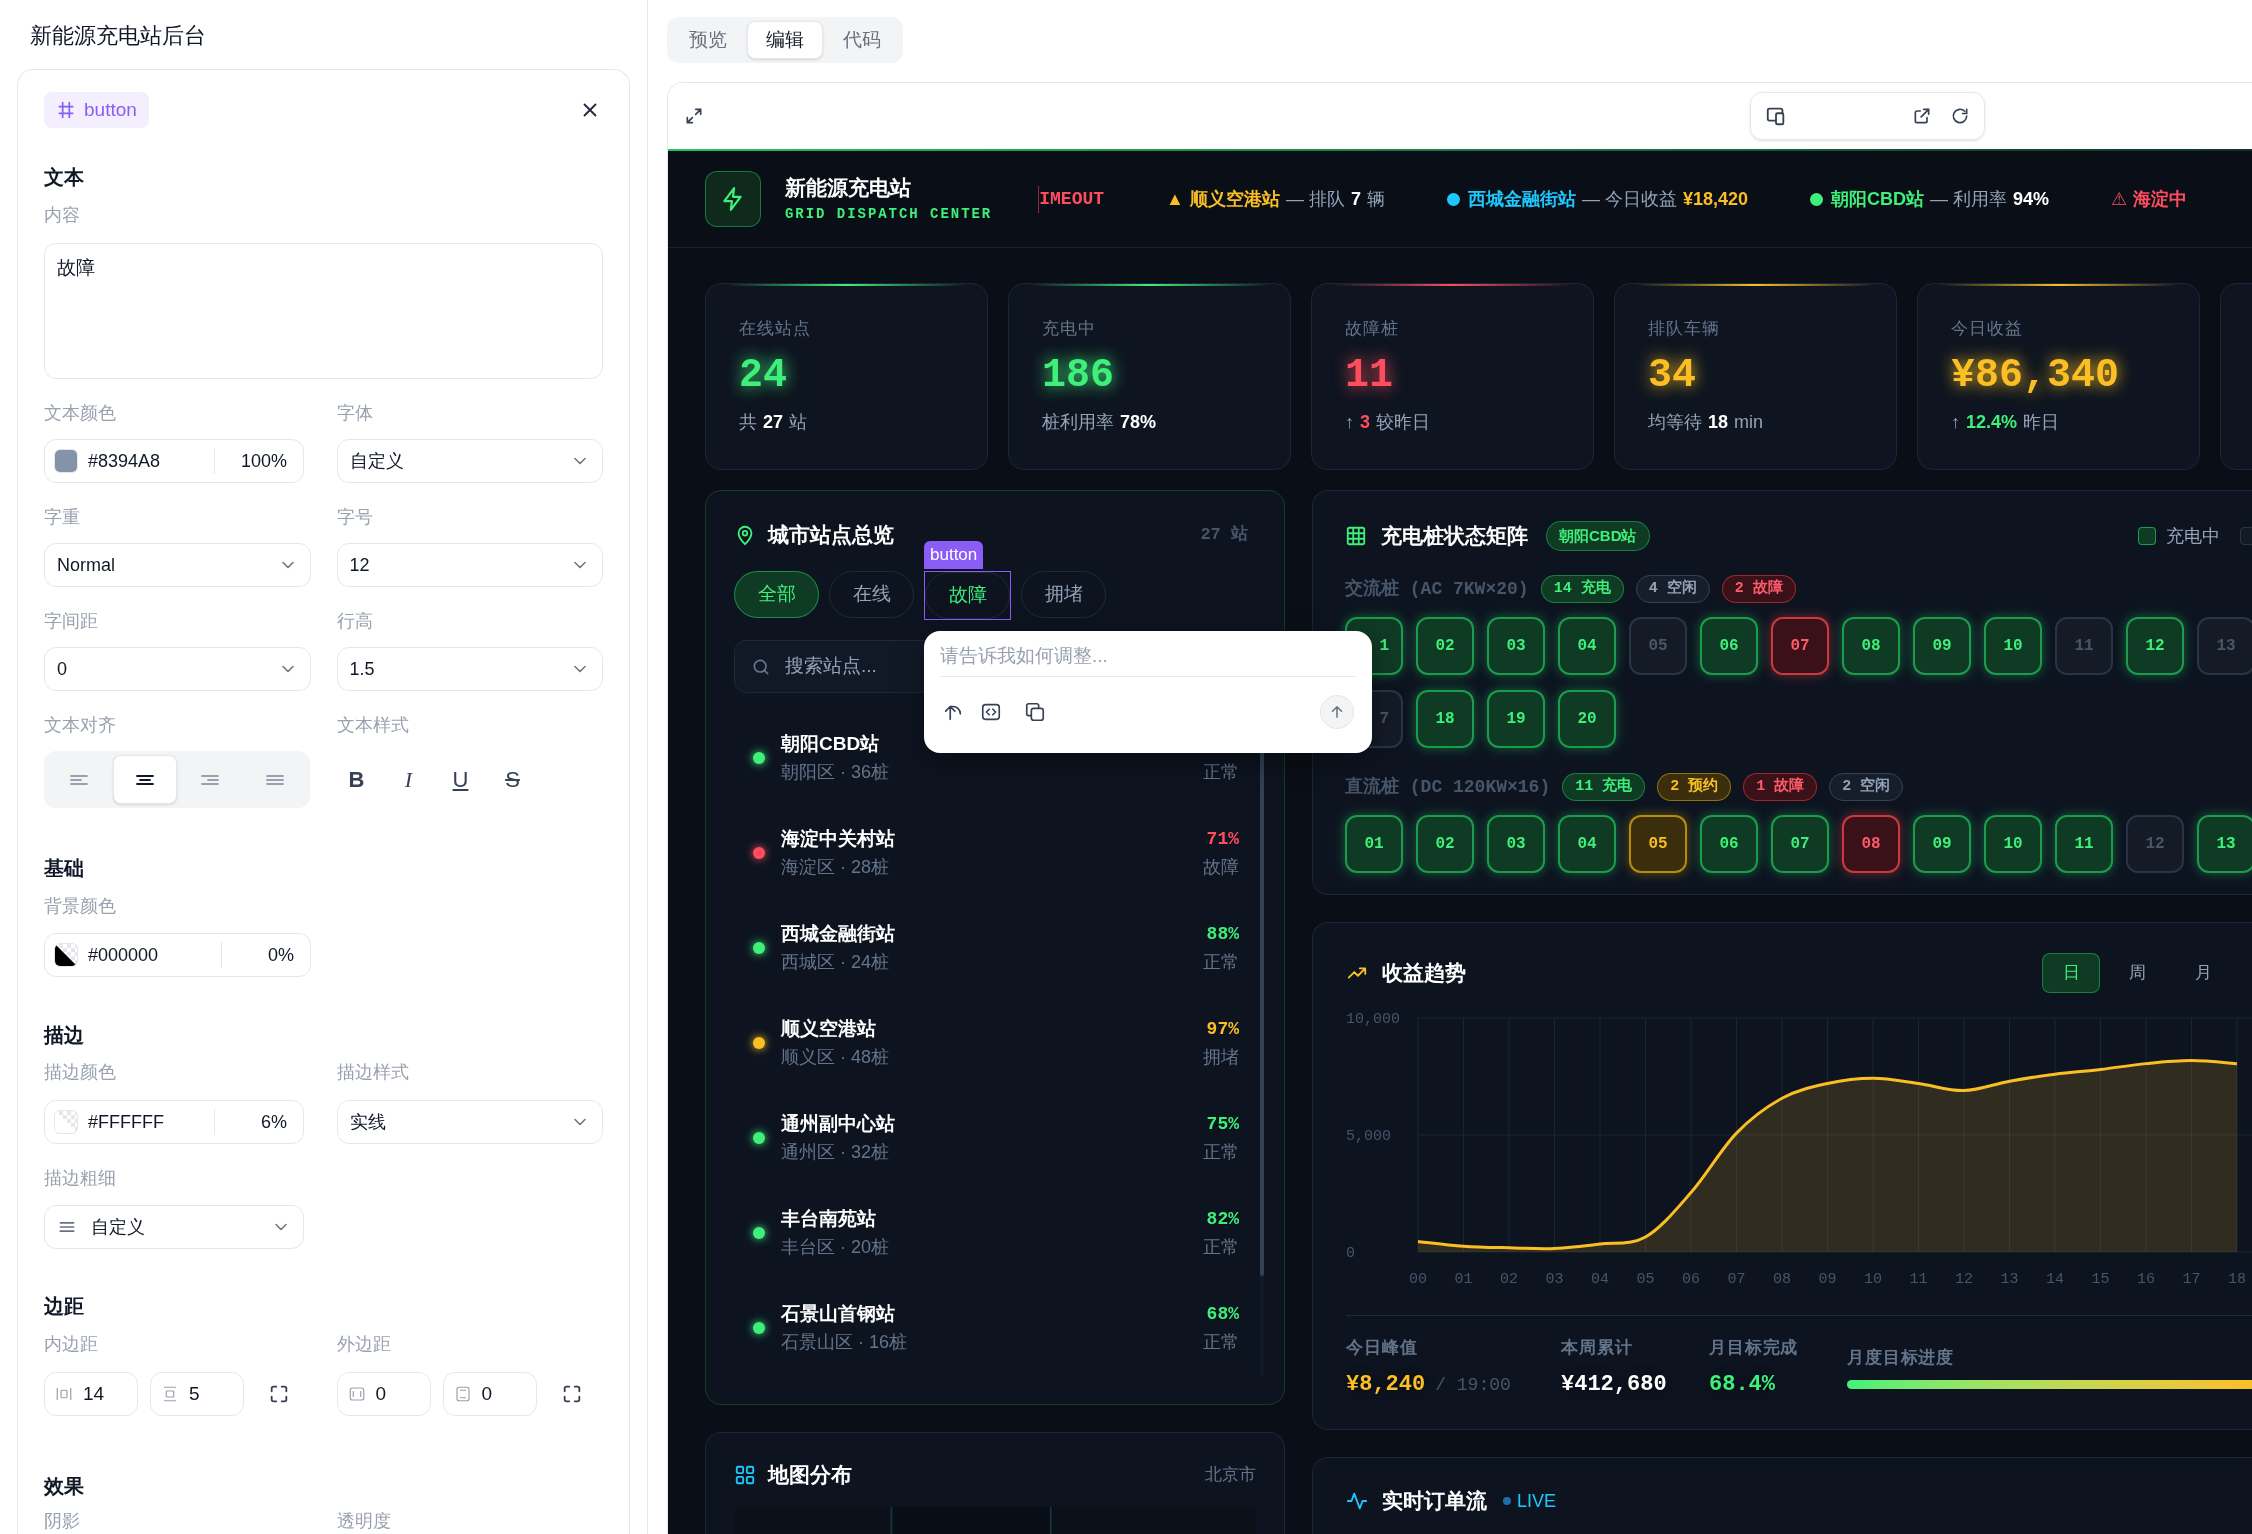  What do you see at coordinates (177, 565) in the screenshot?
I see `dropdown: Normal` at bounding box center [177, 565].